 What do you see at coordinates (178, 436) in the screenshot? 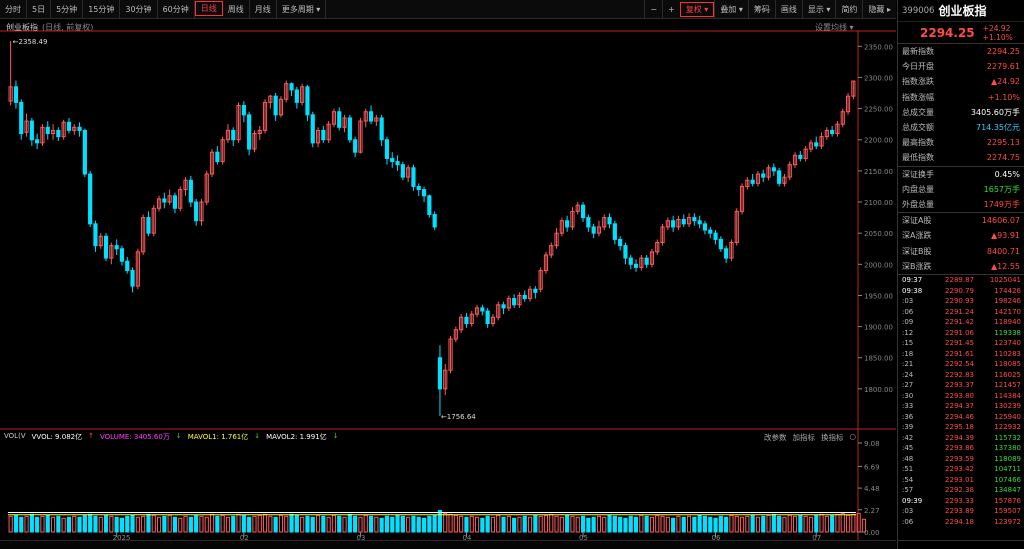
I see `volume-legend-item: ↓` at bounding box center [178, 436].